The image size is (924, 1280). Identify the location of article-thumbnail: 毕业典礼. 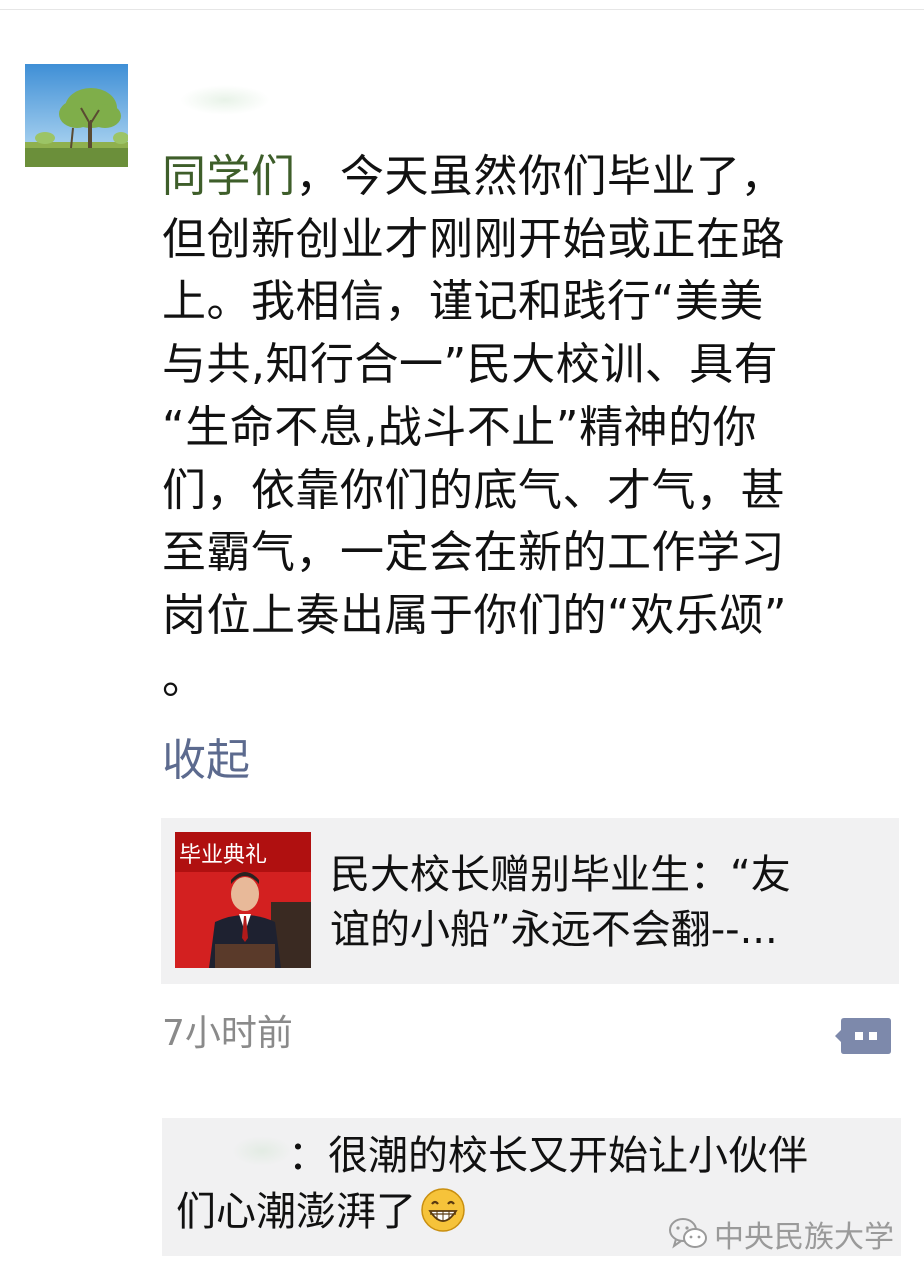
(243, 900).